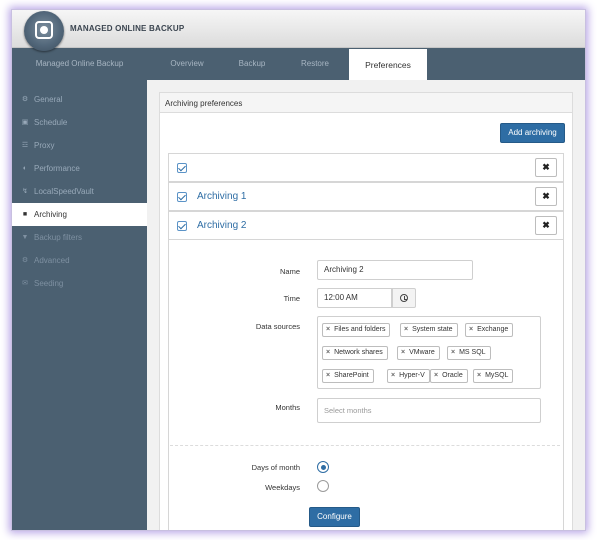 Image resolution: width=597 pixels, height=540 pixels. Describe the element at coordinates (365, 445) in the screenshot. I see `section-divider` at that location.